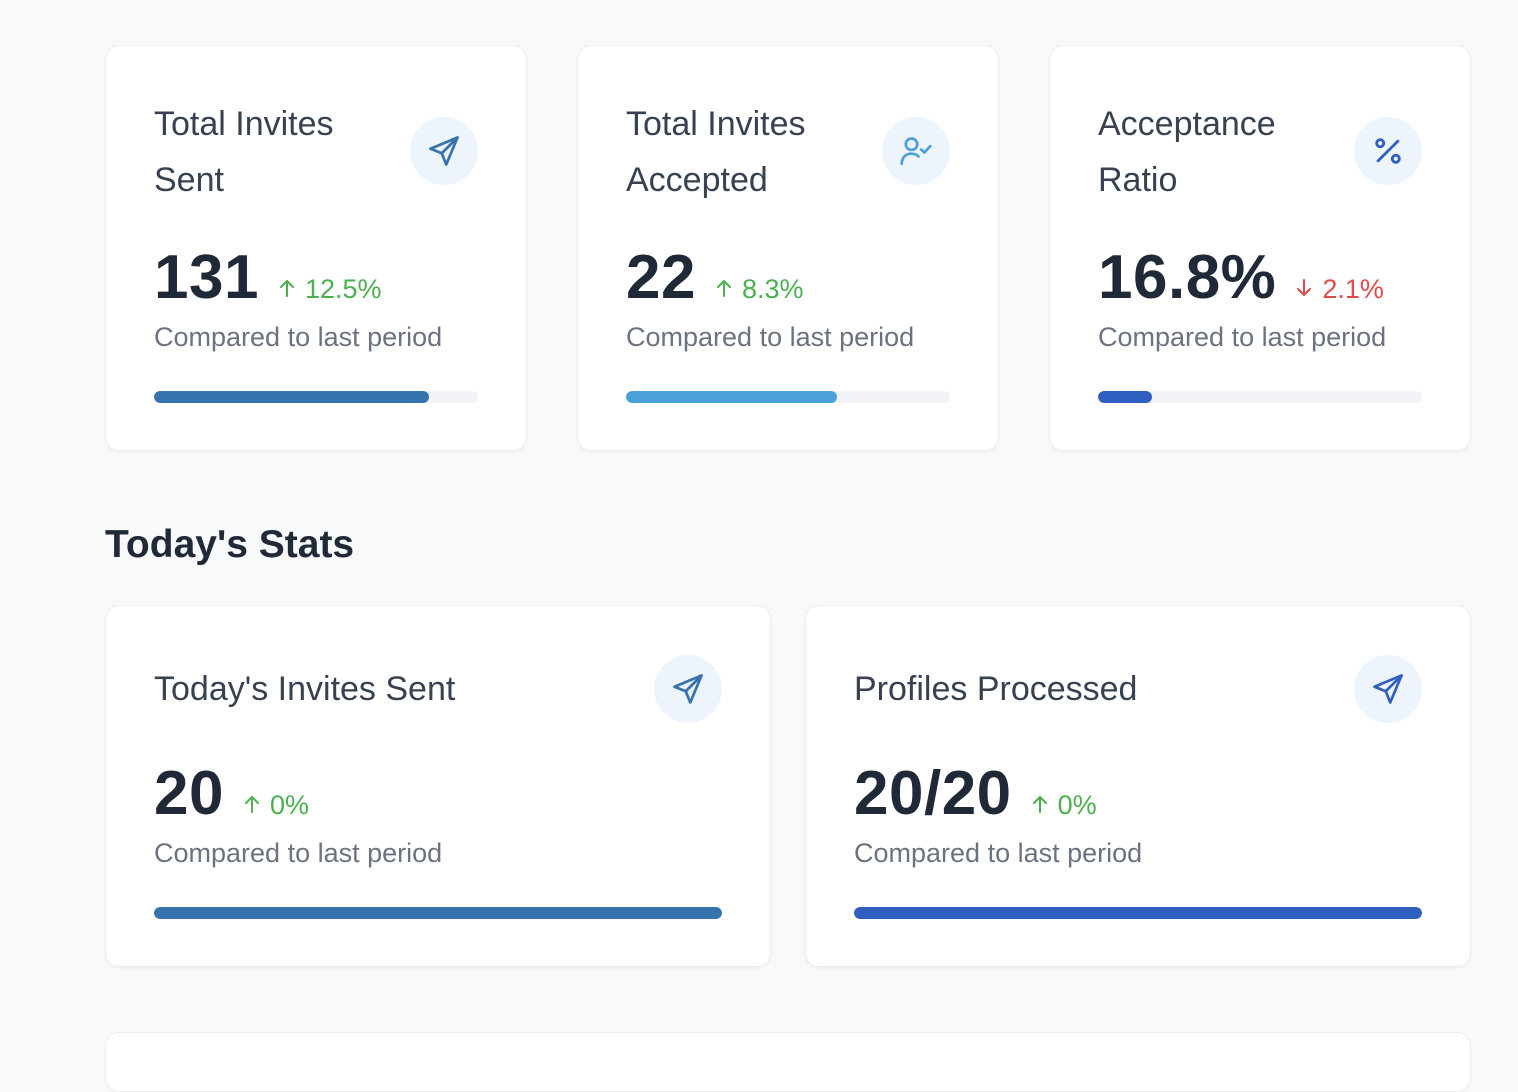  I want to click on change-indicator: 12.5%, so click(330, 289).